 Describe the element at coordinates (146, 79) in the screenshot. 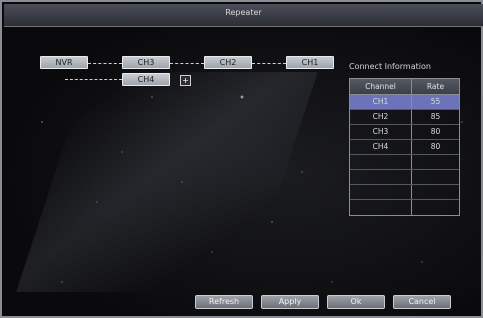

I see `node-ch4: CH4` at that location.